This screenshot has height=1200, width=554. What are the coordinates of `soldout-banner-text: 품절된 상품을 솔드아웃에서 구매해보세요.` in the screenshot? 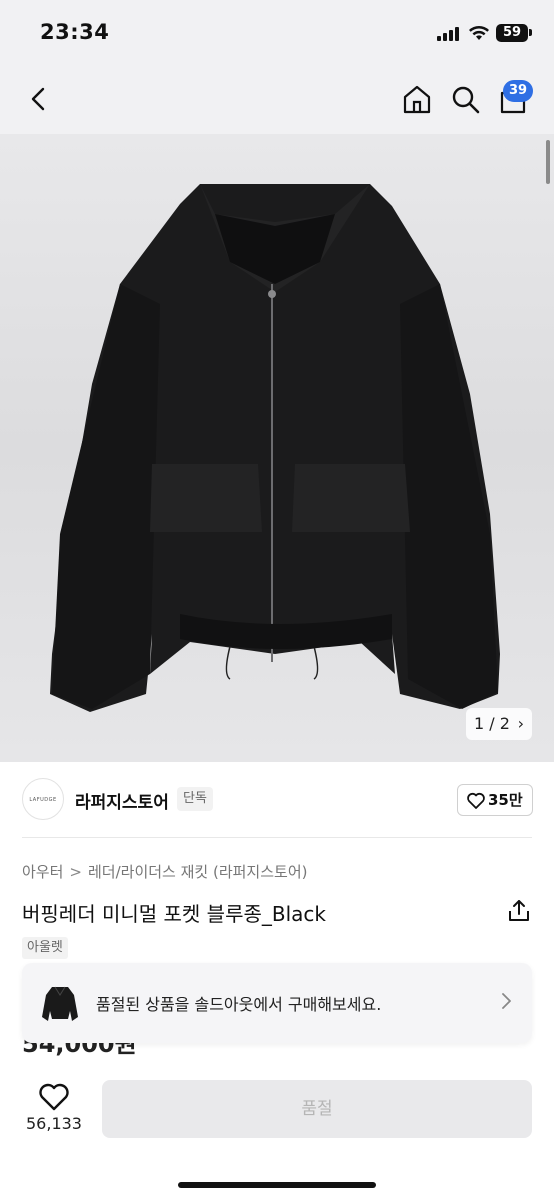 It's located at (239, 1004).